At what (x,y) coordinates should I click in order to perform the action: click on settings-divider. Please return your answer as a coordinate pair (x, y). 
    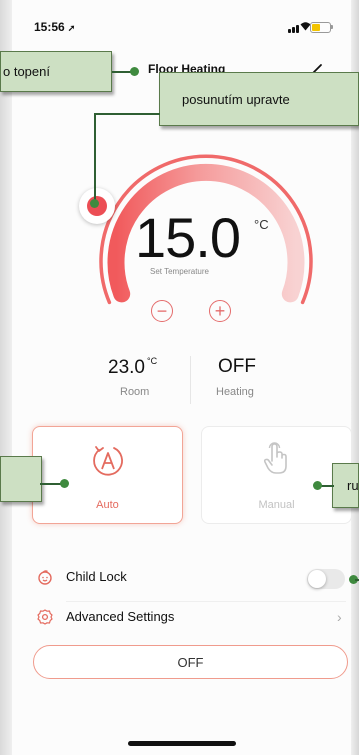
    Looking at the image, I should click on (206, 601).